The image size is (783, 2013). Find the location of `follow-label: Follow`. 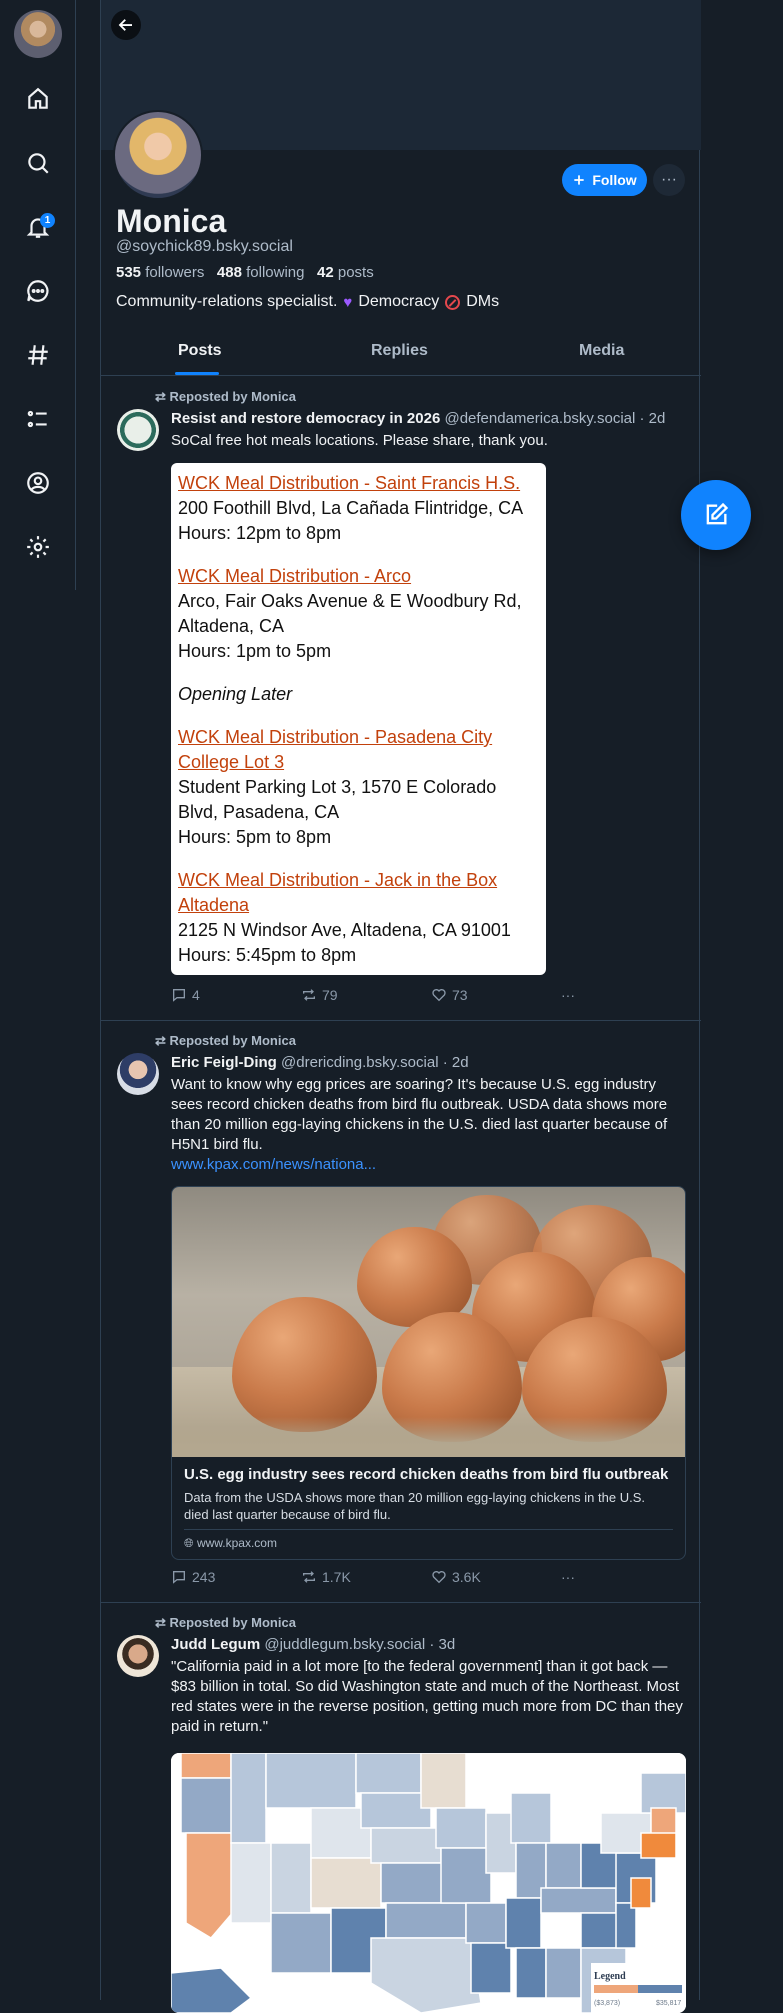

follow-label: Follow is located at coordinates (614, 180).